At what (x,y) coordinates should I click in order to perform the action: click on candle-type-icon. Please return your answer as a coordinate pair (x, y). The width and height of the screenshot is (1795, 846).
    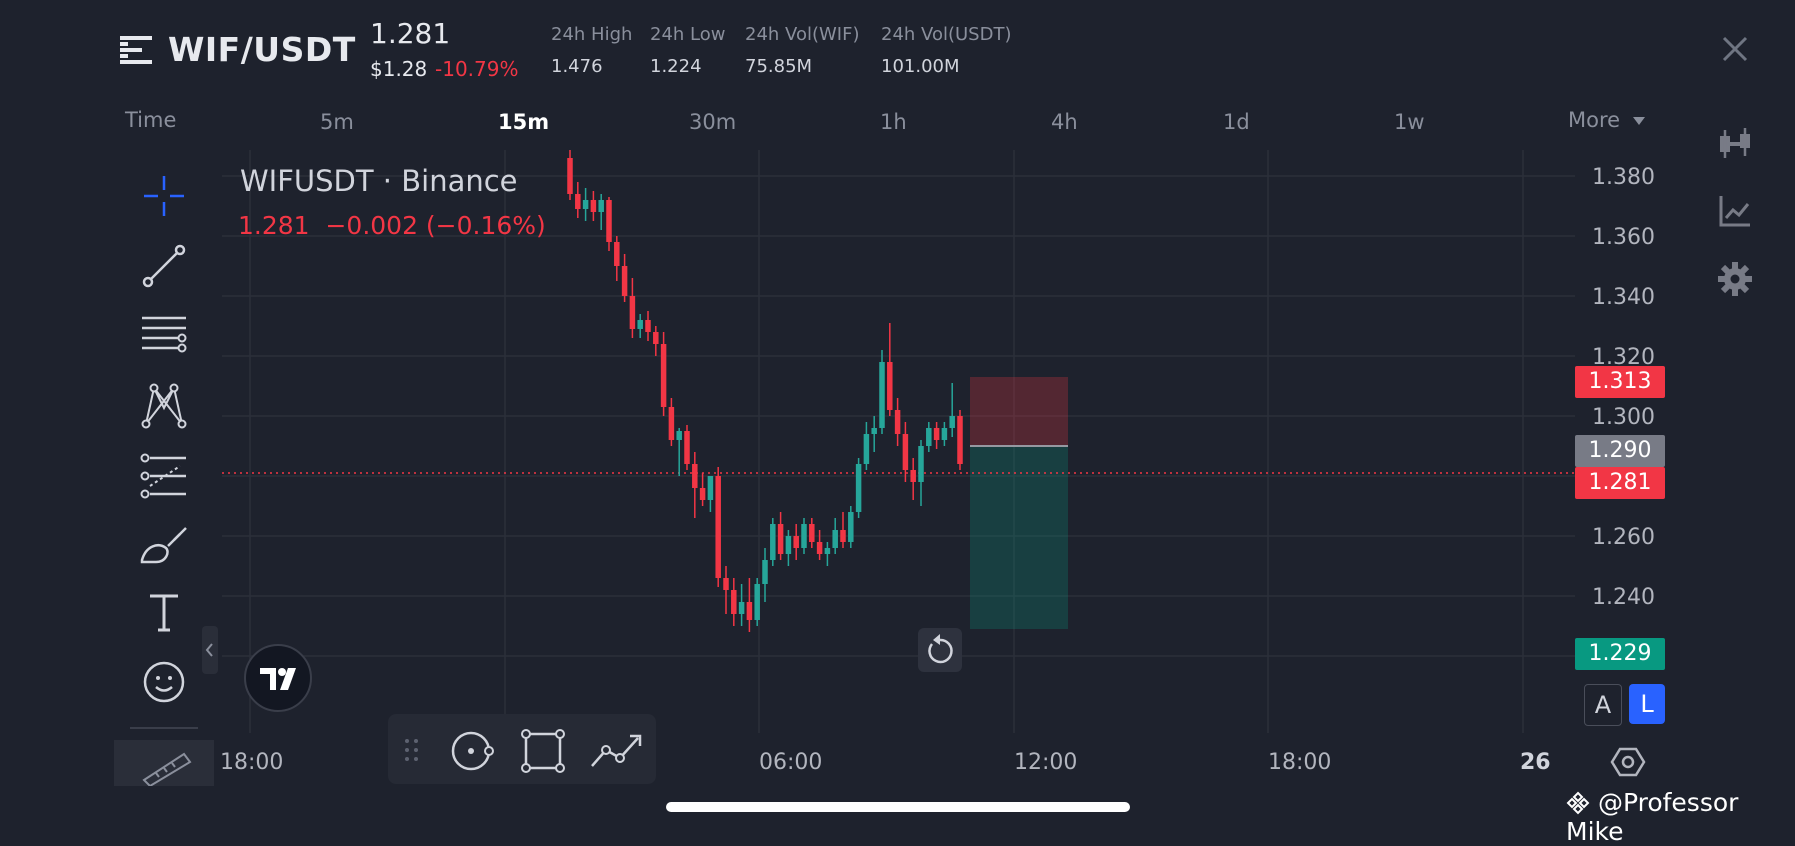
    Looking at the image, I should click on (1735, 145).